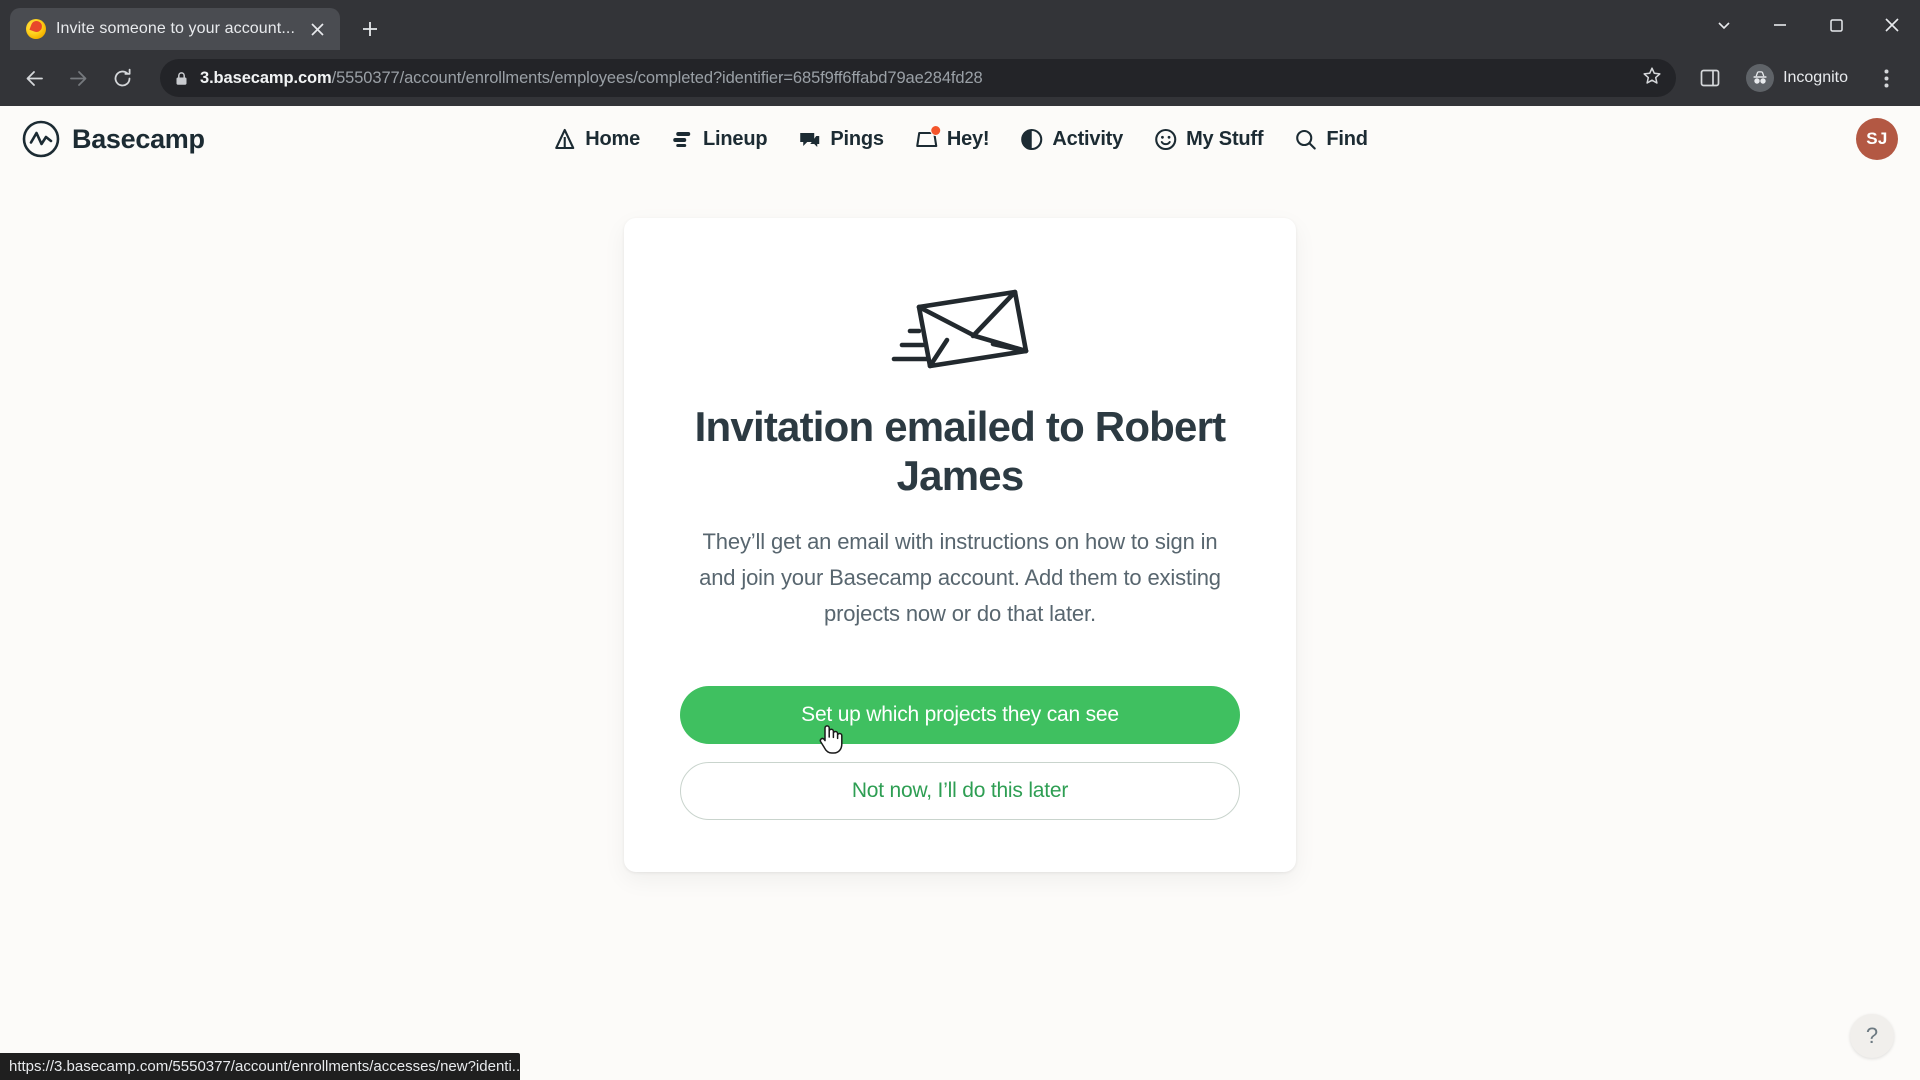 The image size is (1920, 1080). I want to click on incognito-indicator: Incognito, so click(1801, 78).